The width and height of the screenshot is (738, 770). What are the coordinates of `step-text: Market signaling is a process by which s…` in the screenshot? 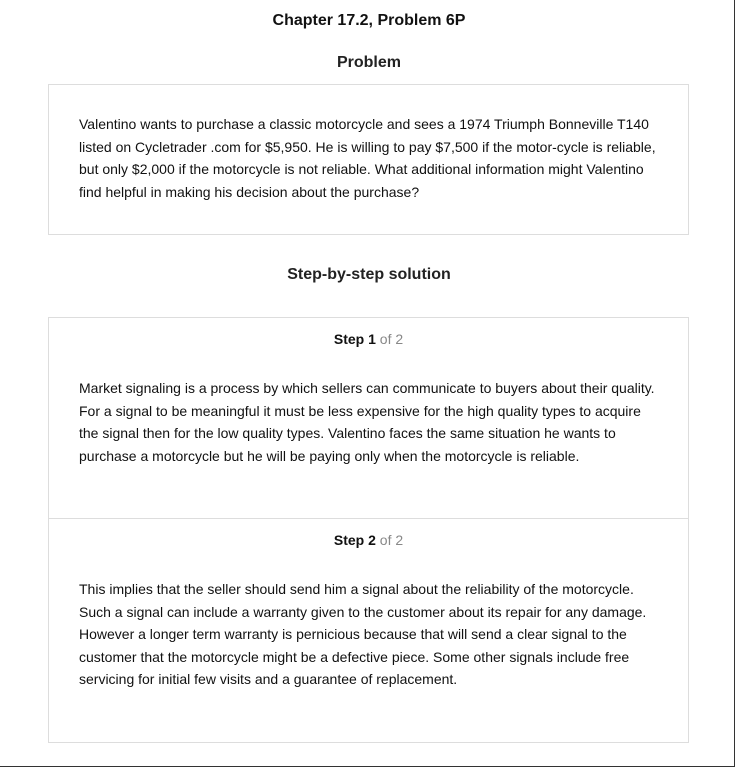 It's located at (367, 422).